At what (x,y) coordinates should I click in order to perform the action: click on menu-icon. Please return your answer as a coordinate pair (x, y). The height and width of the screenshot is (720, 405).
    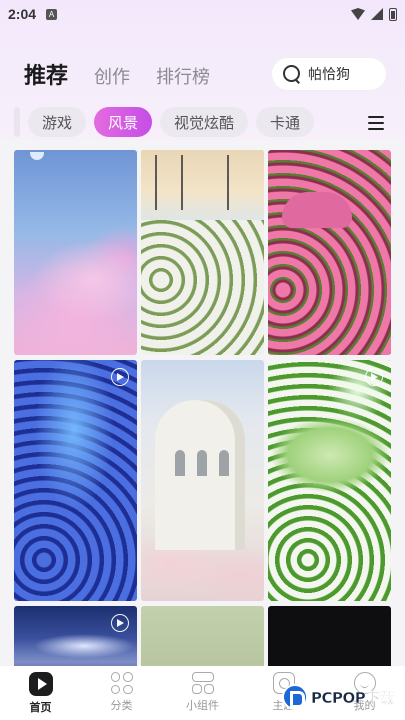
    Looking at the image, I should click on (376, 123).